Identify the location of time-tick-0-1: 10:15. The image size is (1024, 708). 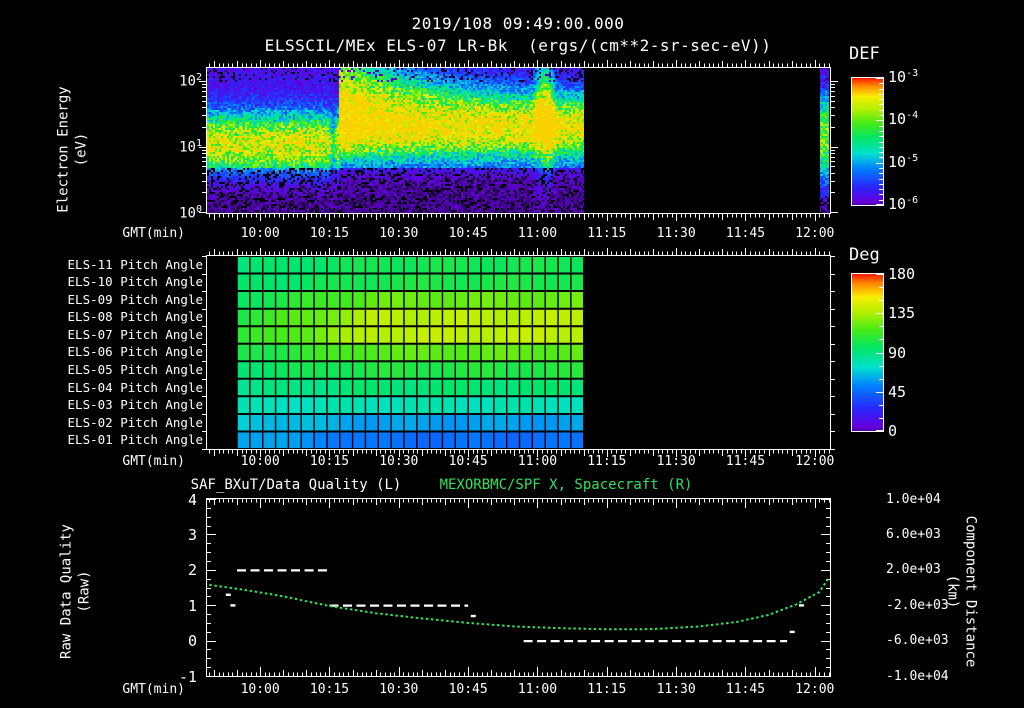
(329, 233).